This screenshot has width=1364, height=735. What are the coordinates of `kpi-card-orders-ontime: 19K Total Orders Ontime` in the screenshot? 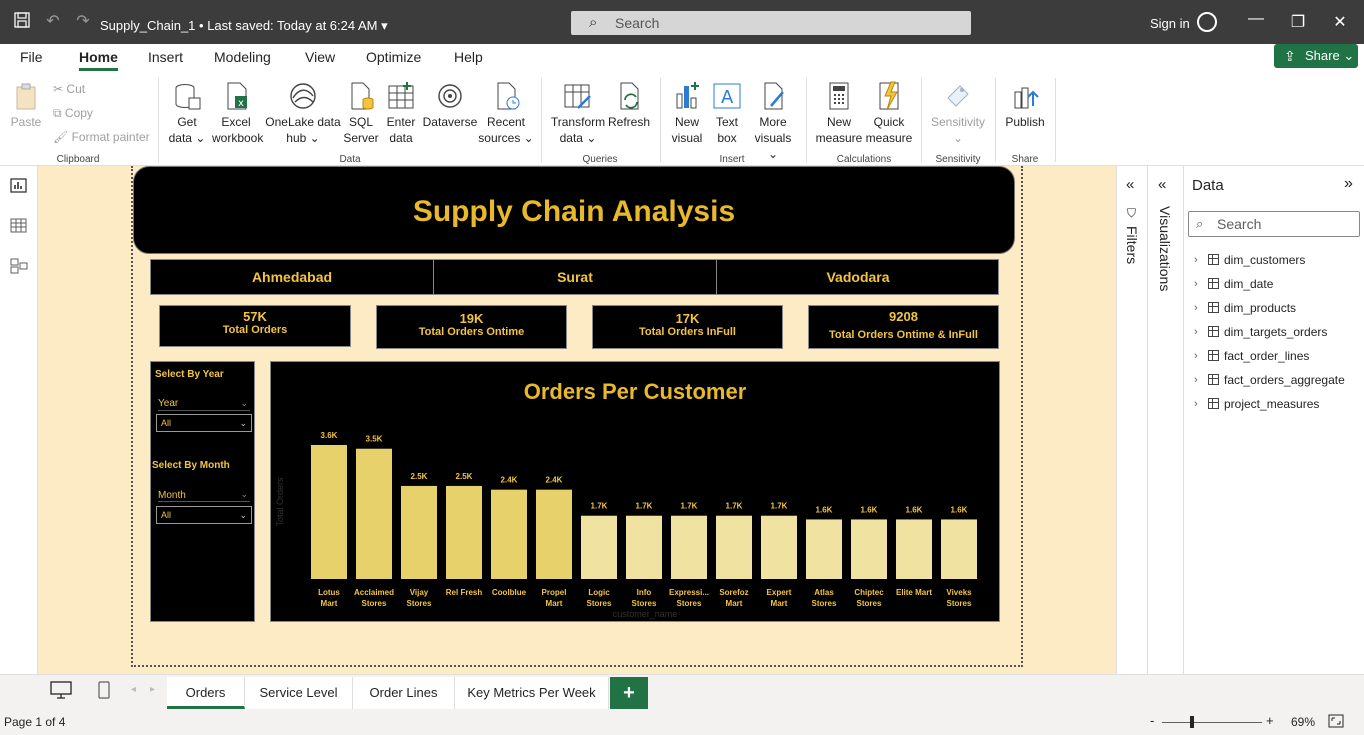 It's located at (471, 327).